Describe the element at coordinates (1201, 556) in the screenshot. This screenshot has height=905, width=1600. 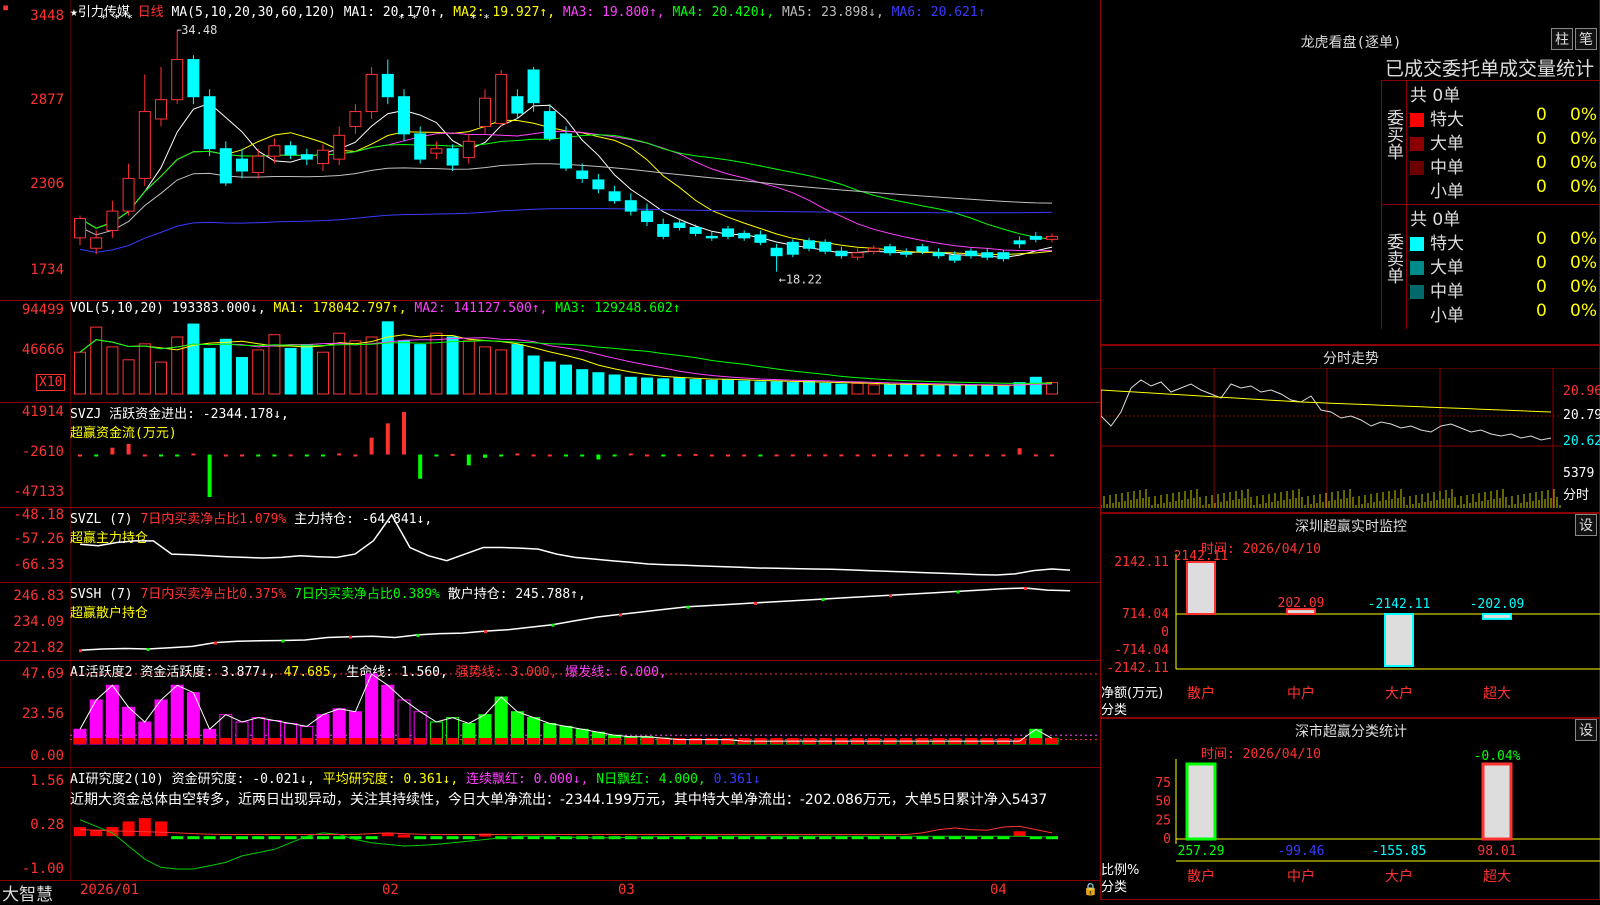
I see `monitor-value-label: 2142.11` at that location.